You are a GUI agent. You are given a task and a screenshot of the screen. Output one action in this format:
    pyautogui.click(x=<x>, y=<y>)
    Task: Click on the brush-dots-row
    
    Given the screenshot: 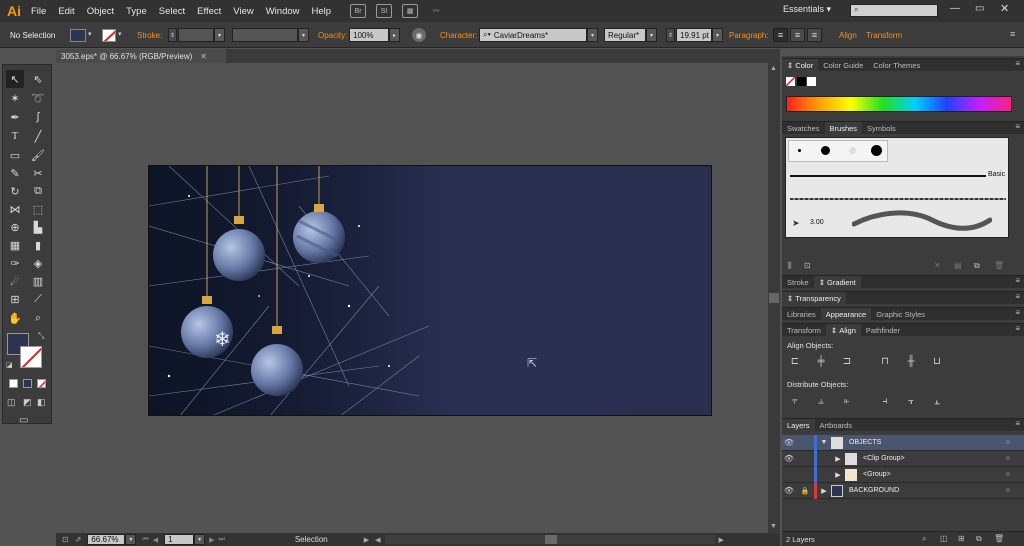 What is the action you would take?
    pyautogui.click(x=838, y=151)
    